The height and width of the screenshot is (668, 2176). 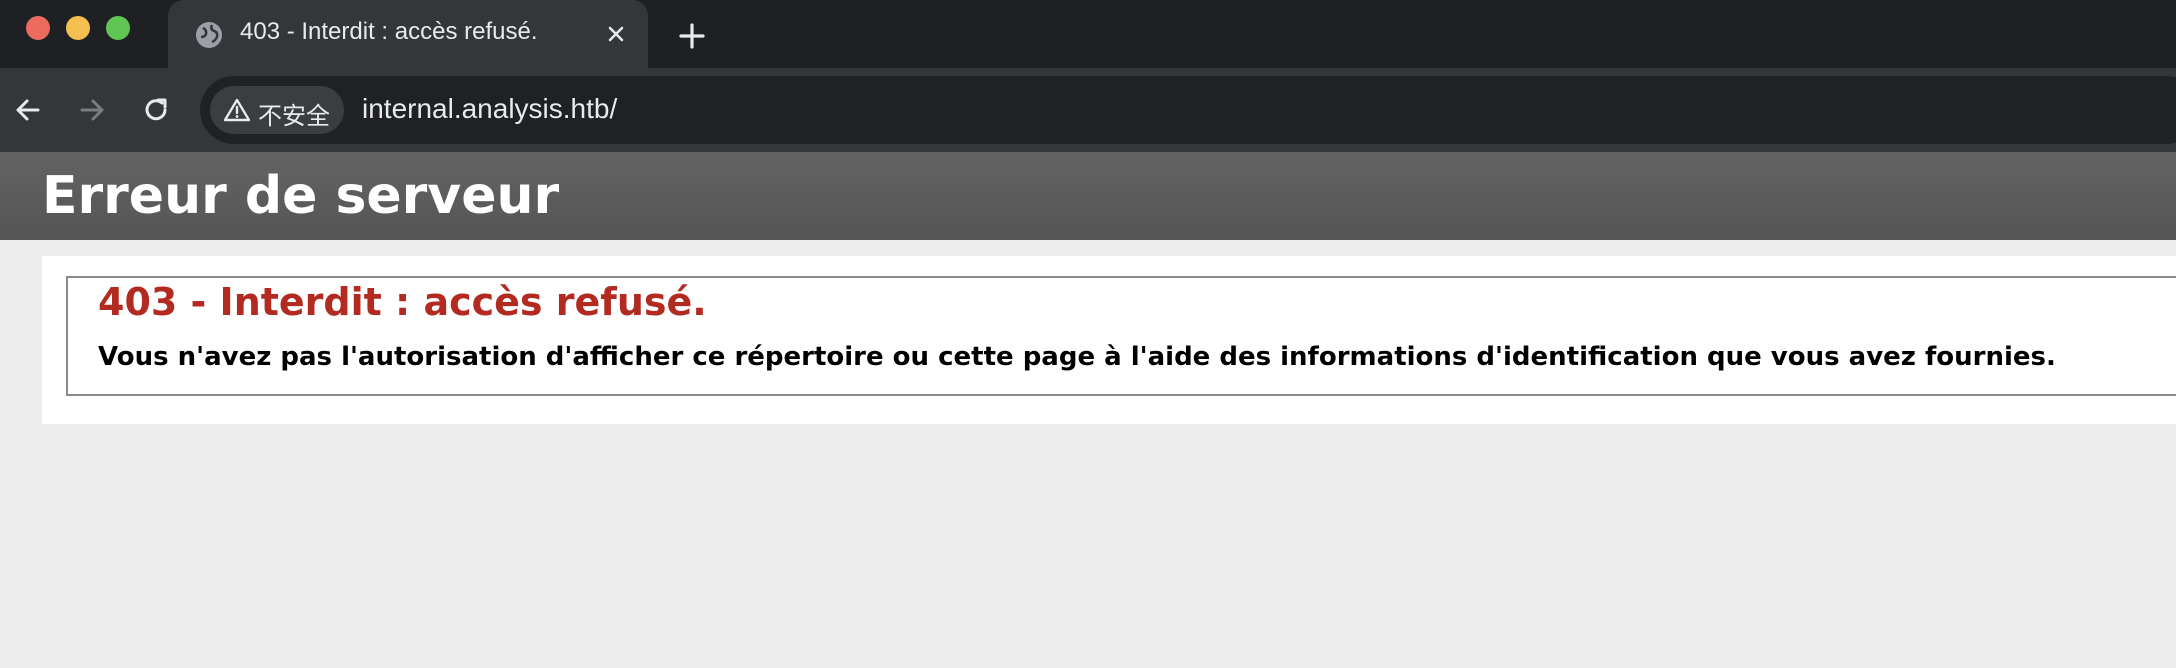 I want to click on forward-arrow-icon, so click(x=92, y=110).